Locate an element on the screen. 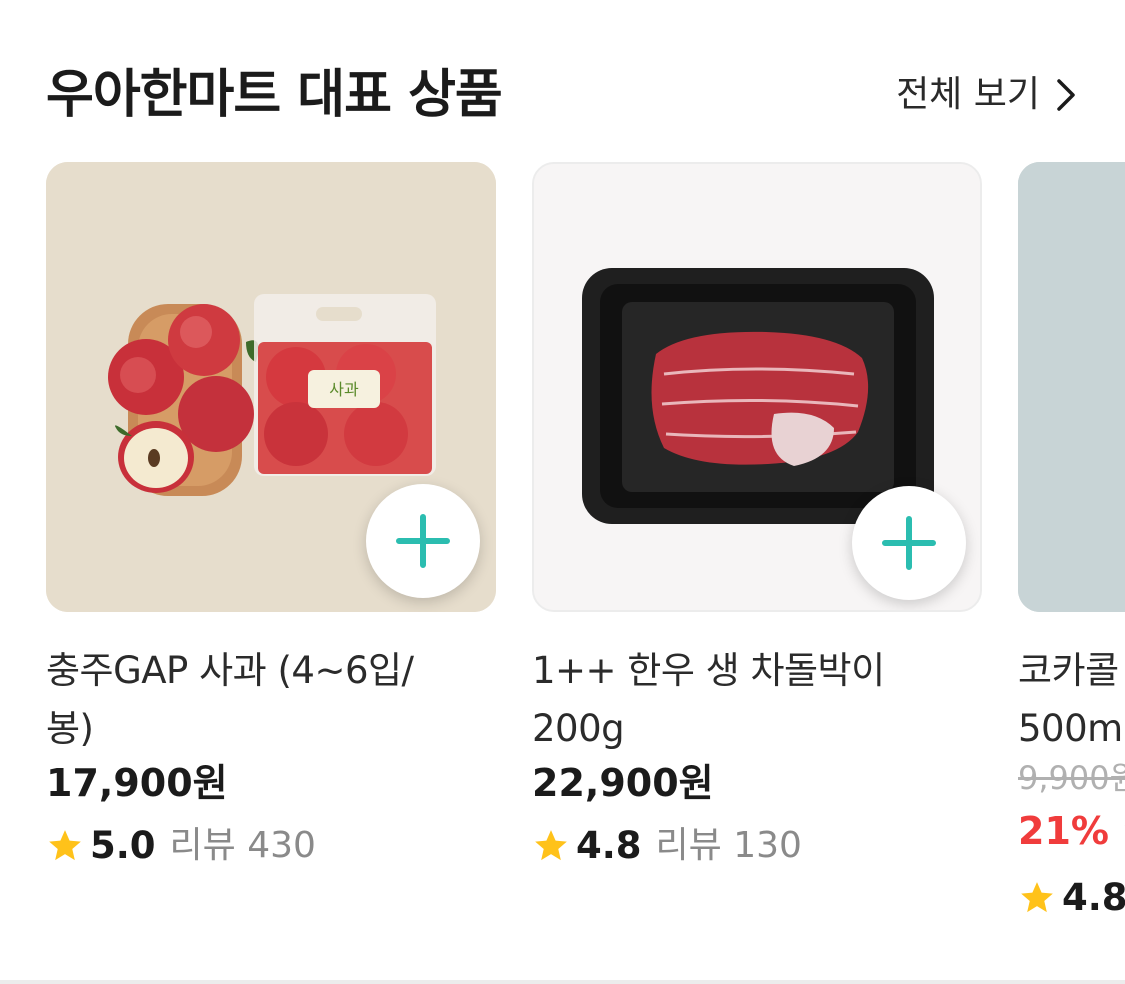  cola-photo is located at coordinates (1071, 387).